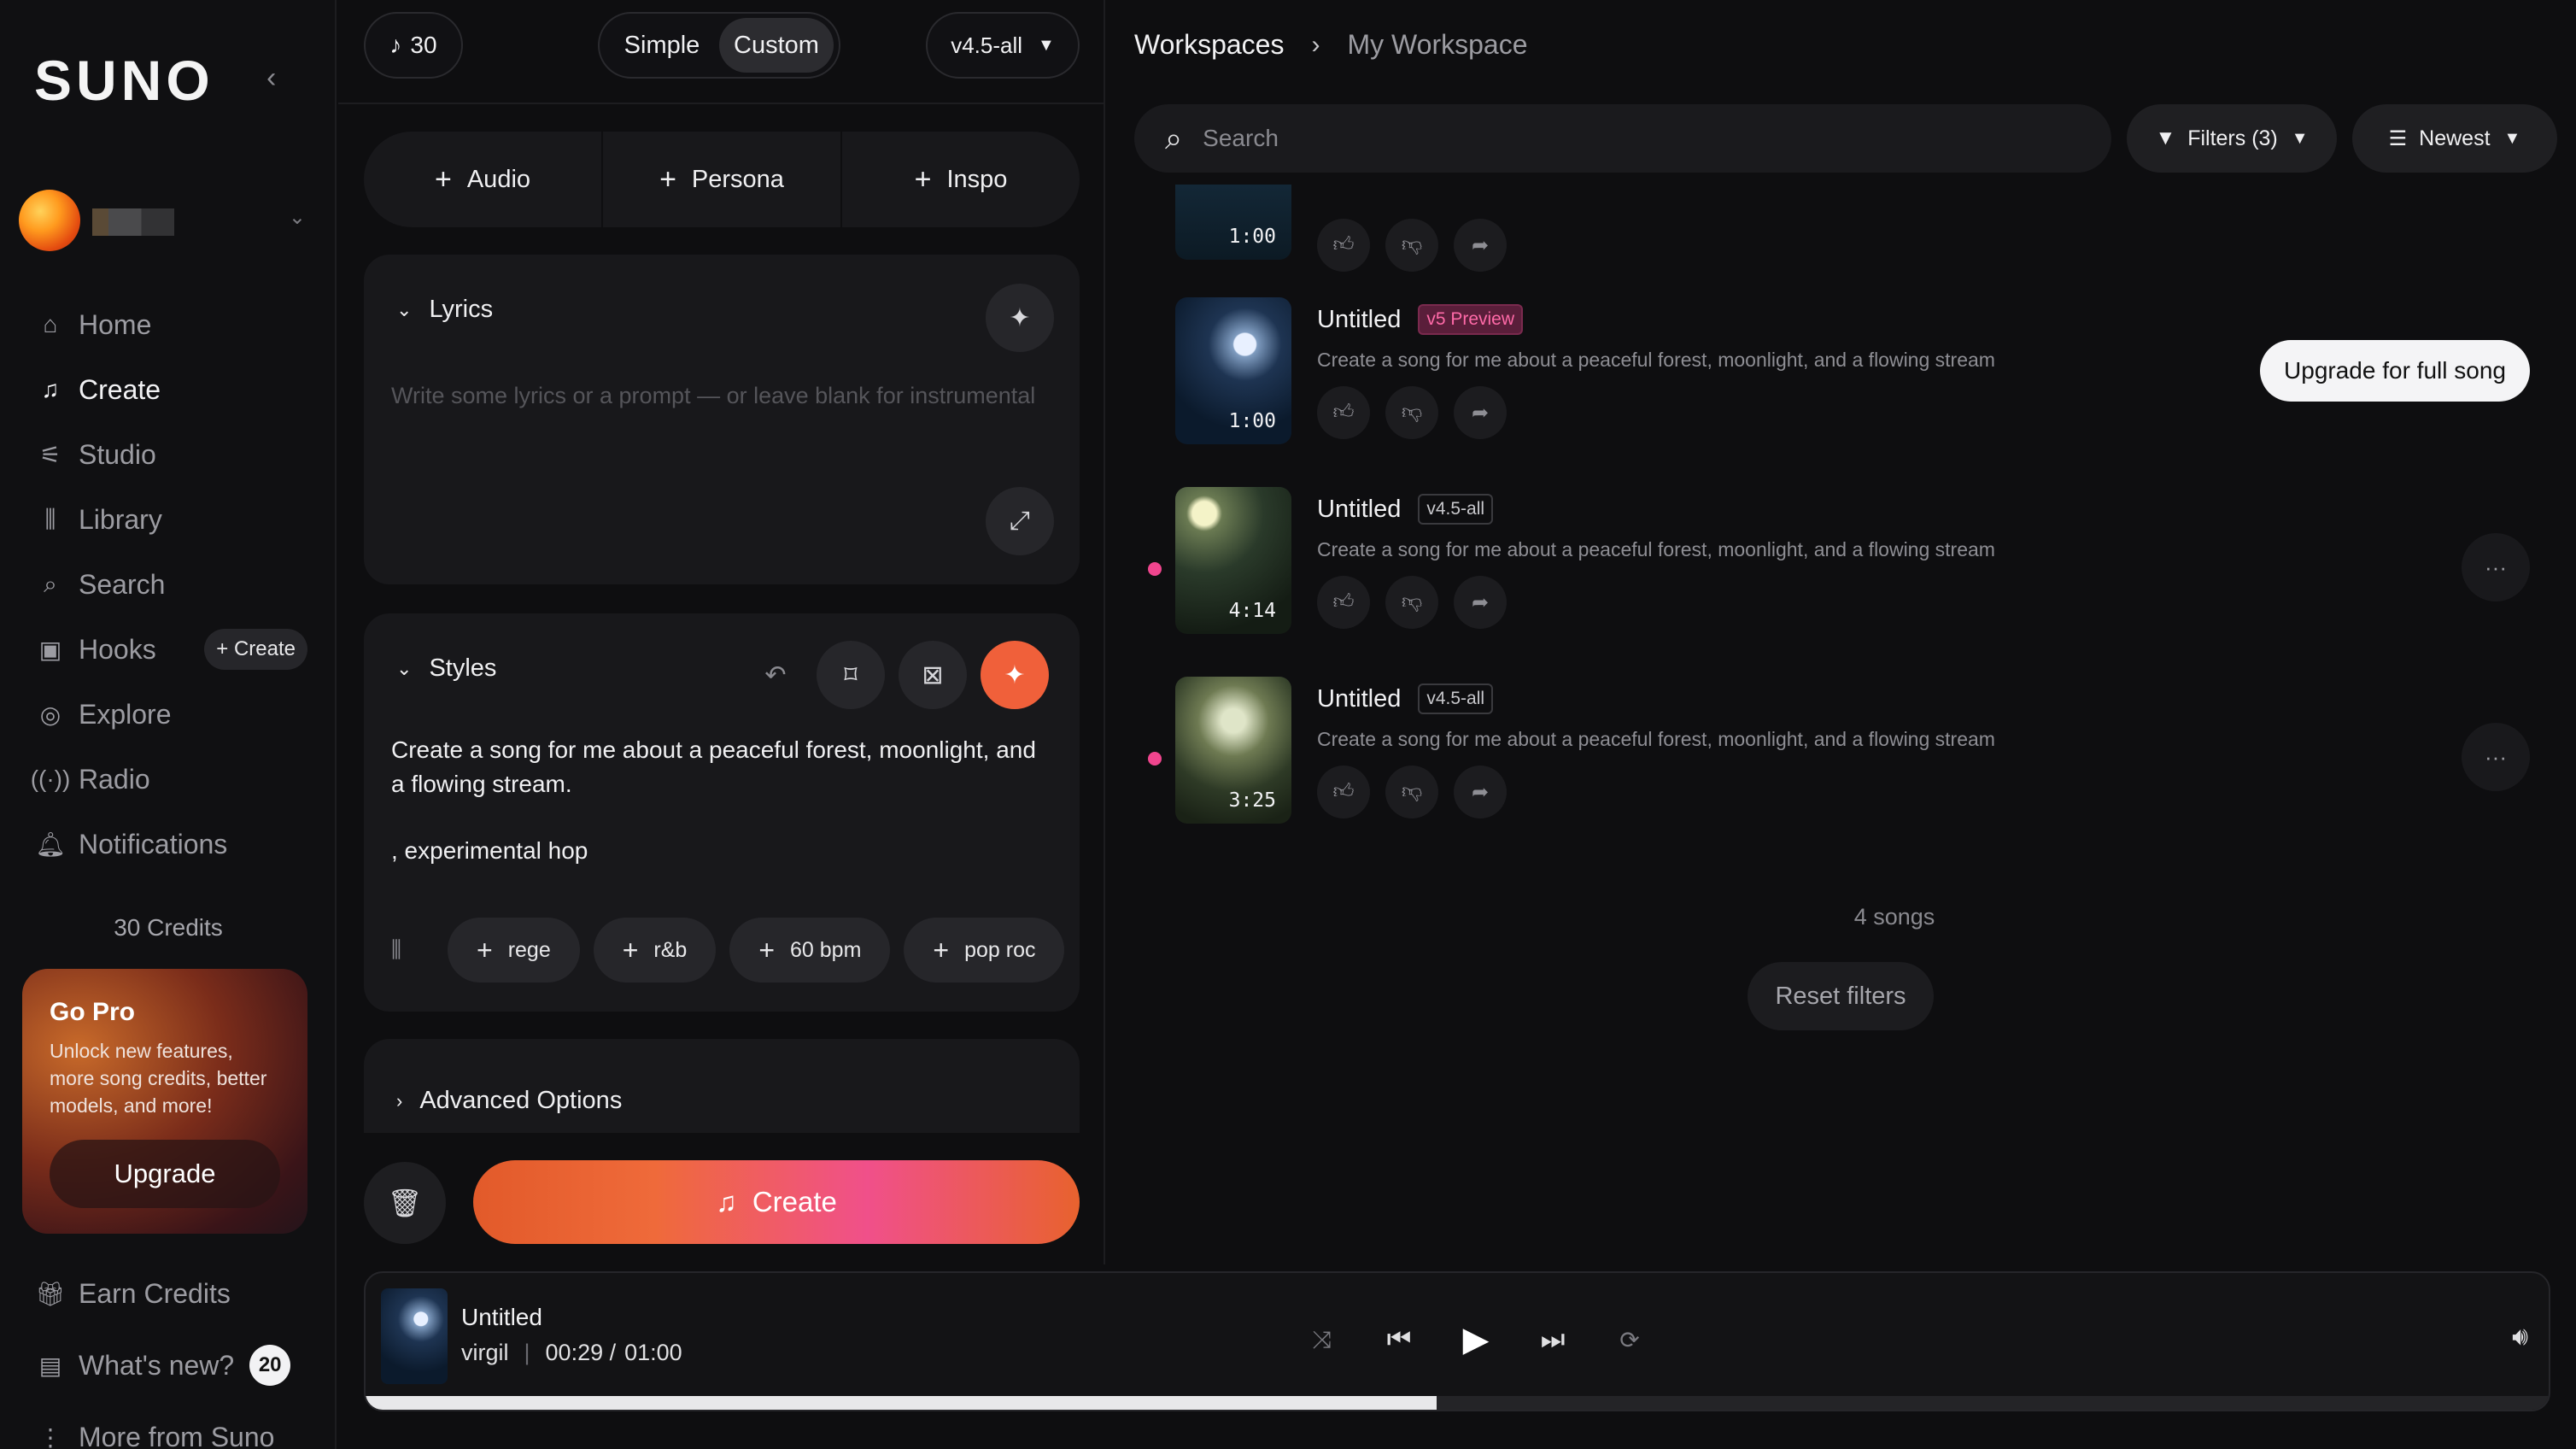 The image size is (2576, 1449). What do you see at coordinates (810, 950) in the screenshot?
I see `style-tag: +60 bpm` at bounding box center [810, 950].